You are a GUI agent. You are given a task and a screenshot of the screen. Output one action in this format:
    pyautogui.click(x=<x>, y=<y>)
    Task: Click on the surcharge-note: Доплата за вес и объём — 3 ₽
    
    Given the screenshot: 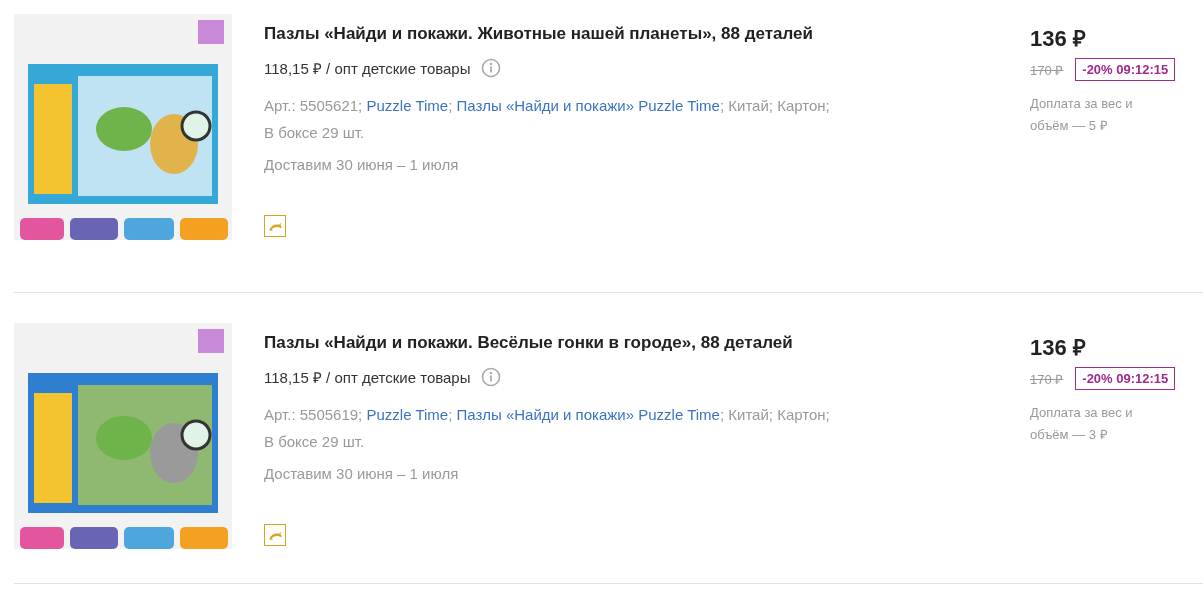 What is the action you would take?
    pyautogui.click(x=1082, y=424)
    